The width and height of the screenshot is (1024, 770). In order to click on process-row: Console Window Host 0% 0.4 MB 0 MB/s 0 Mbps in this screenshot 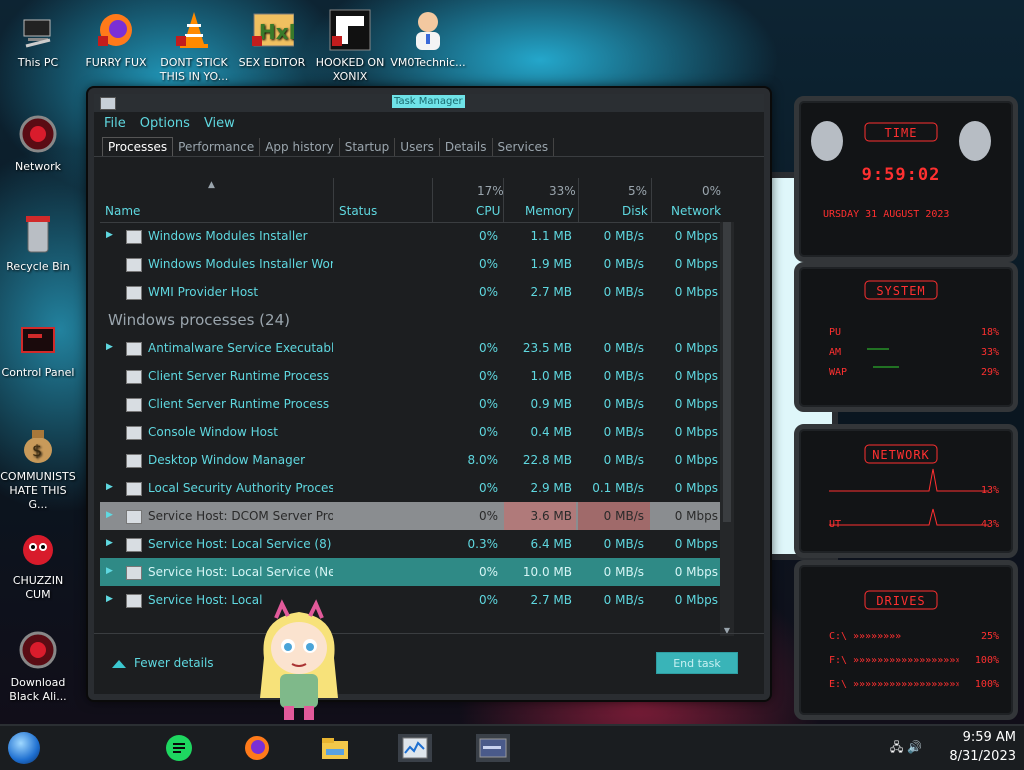, I will do `click(410, 432)`.